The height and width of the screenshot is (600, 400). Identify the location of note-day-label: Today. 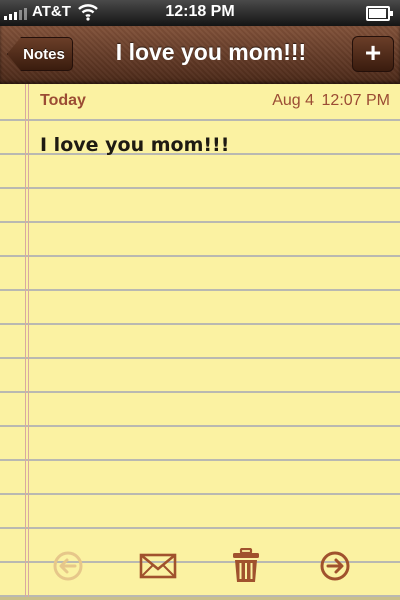
(63, 100).